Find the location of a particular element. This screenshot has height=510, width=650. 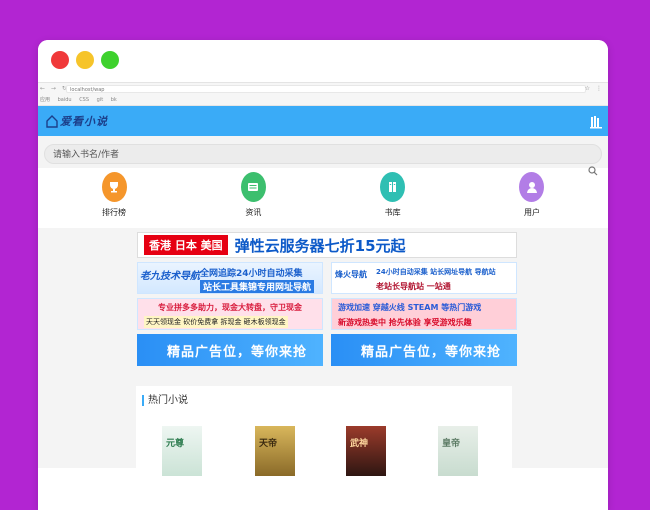

book-cover: 天帝 is located at coordinates (275, 451).